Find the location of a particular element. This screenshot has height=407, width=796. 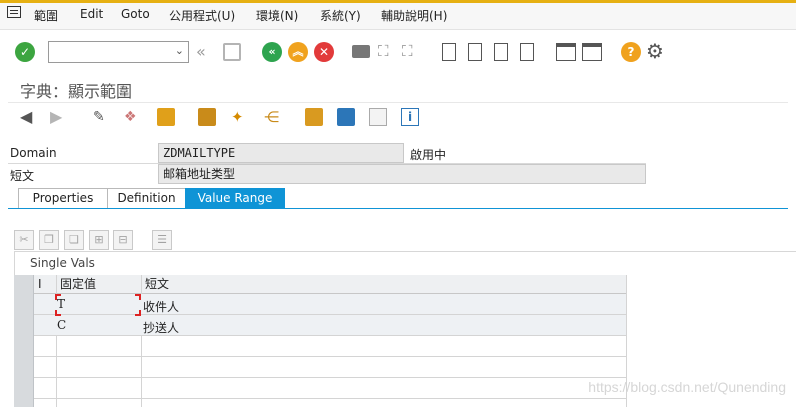

fixed-value-cell: C is located at coordinates (61, 325).